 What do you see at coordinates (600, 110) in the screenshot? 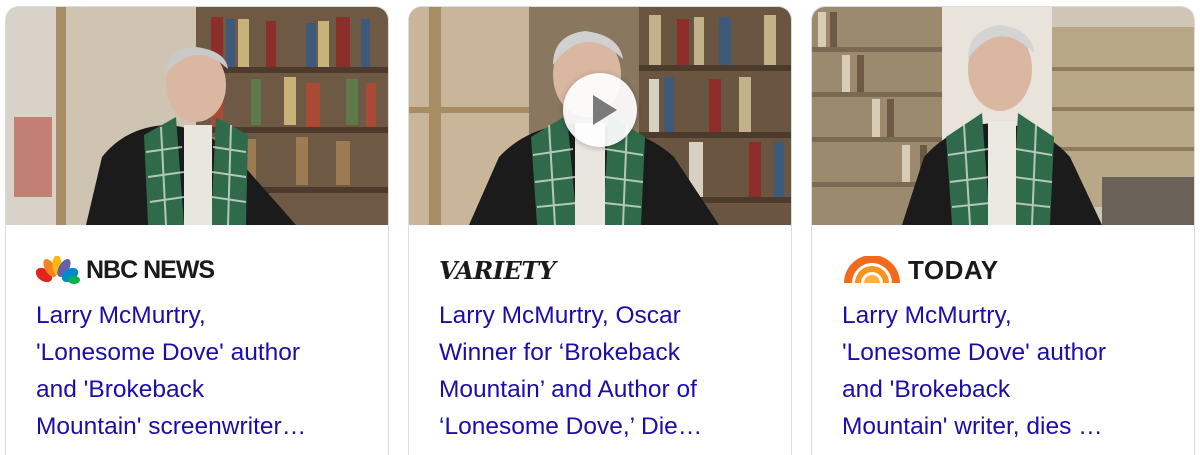
I see `play-video-button` at bounding box center [600, 110].